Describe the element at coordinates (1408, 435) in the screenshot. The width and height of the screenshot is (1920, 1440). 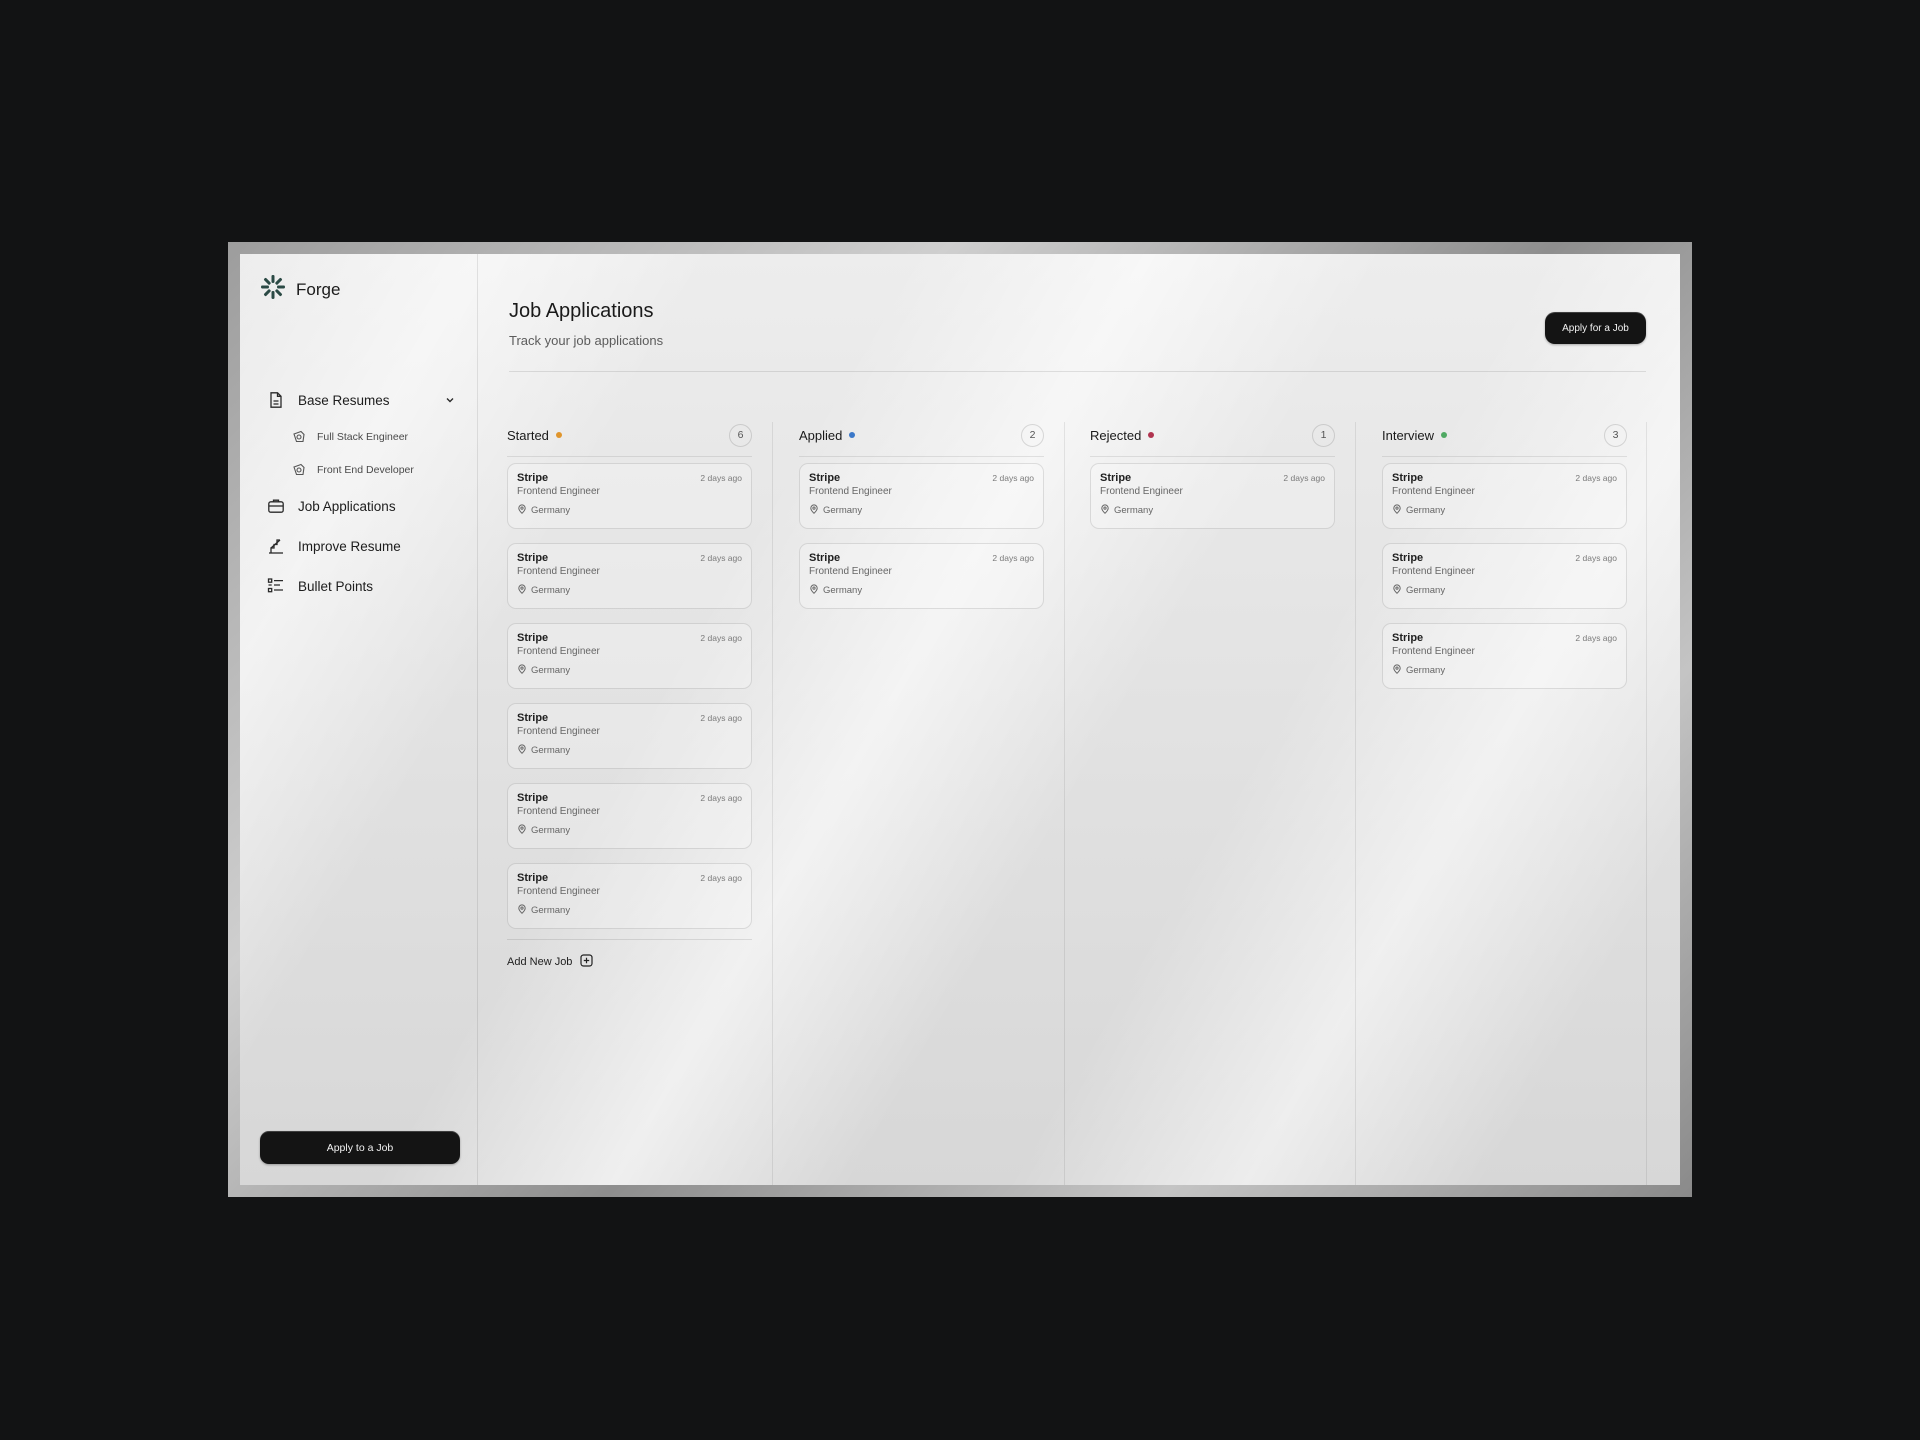
I see `column-title: Interview` at that location.